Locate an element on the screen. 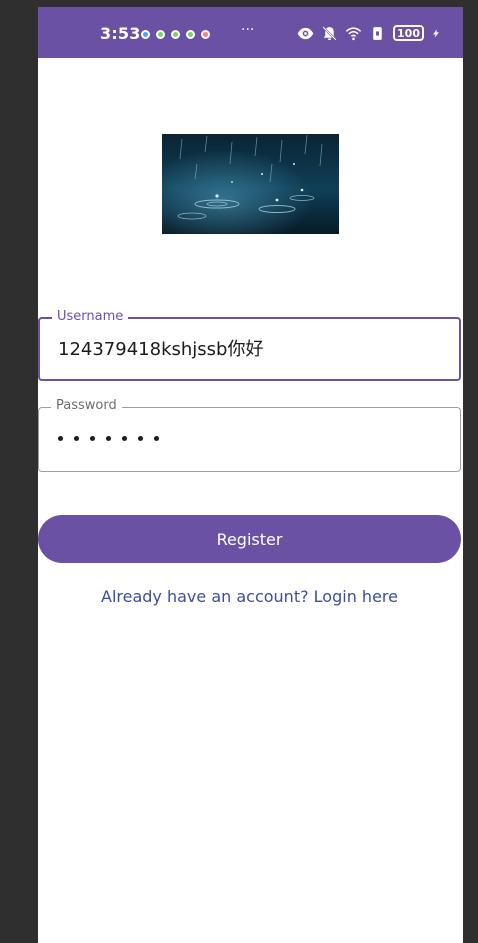 The height and width of the screenshot is (943, 478). rain-banner-image is located at coordinates (250, 184).